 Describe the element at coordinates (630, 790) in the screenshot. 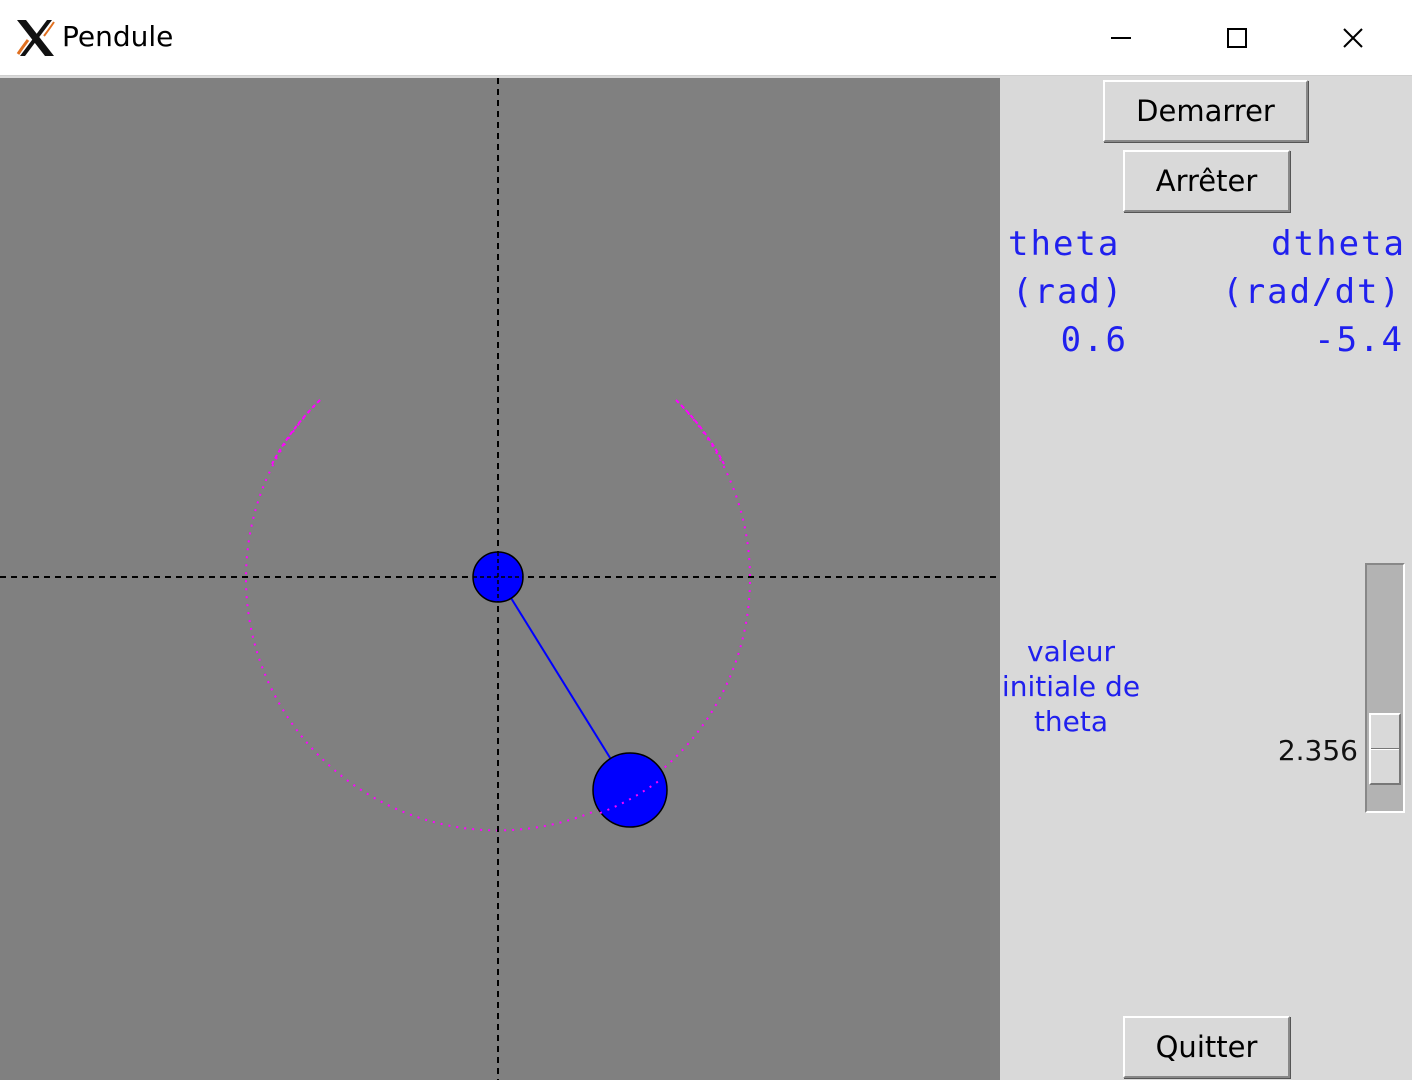

I see `pendulum-bob` at that location.